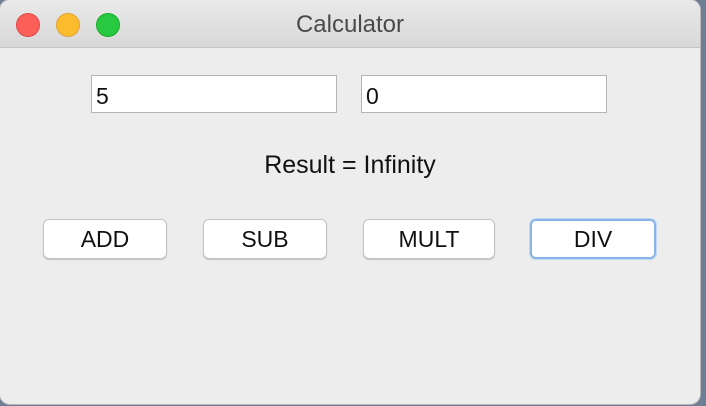 Image resolution: width=706 pixels, height=406 pixels. What do you see at coordinates (214, 94) in the screenshot?
I see `first-number-input` at bounding box center [214, 94].